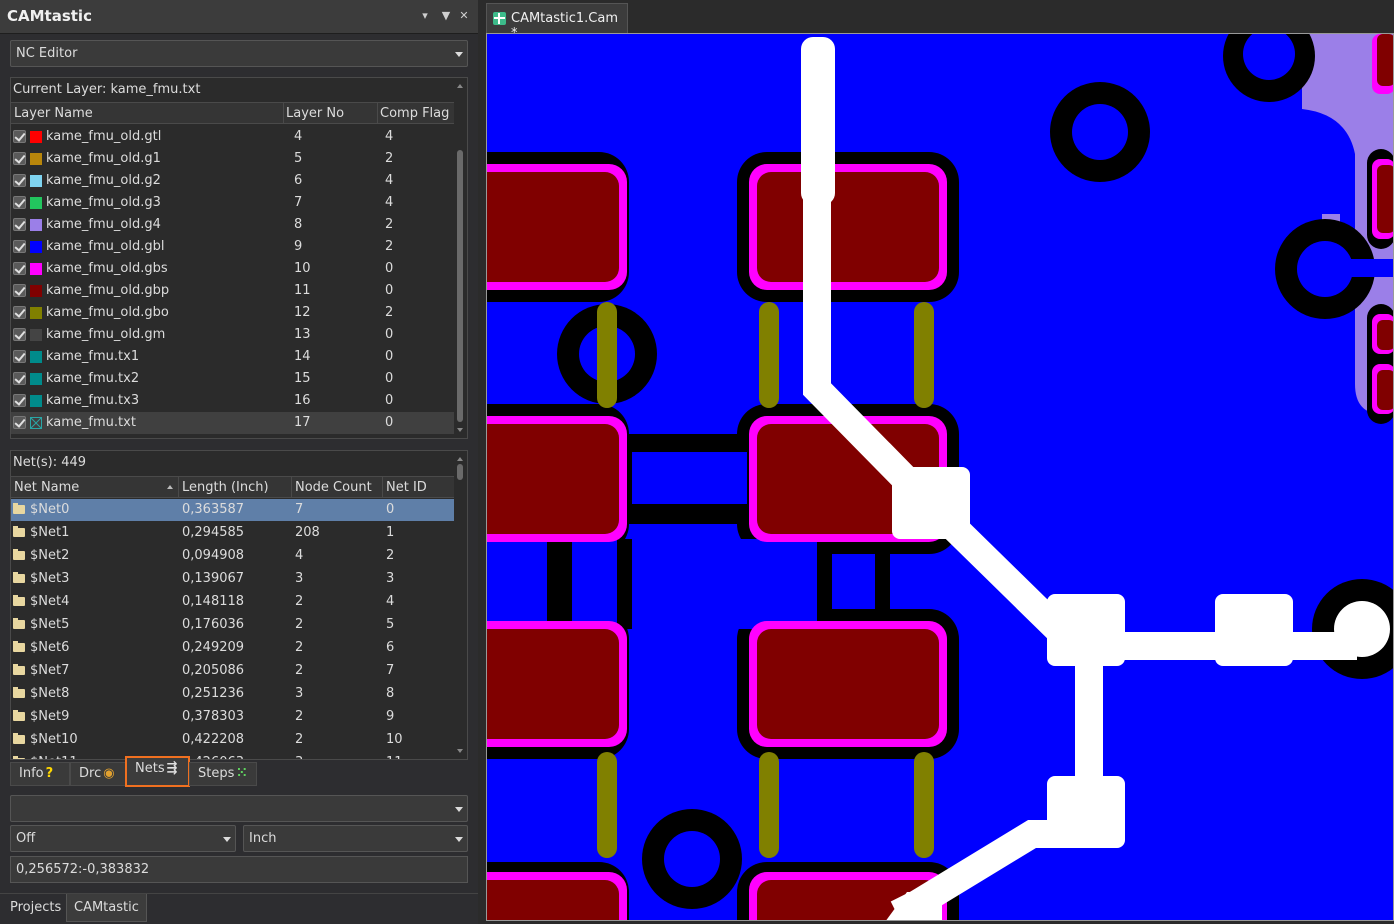  I want to click on tab-projects: Projects, so click(35, 908).